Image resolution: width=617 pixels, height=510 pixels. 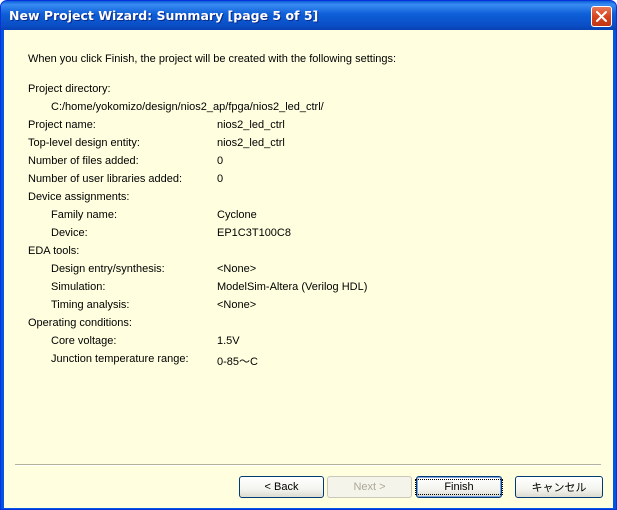 What do you see at coordinates (237, 269) in the screenshot?
I see `design-entry-value: <None>` at bounding box center [237, 269].